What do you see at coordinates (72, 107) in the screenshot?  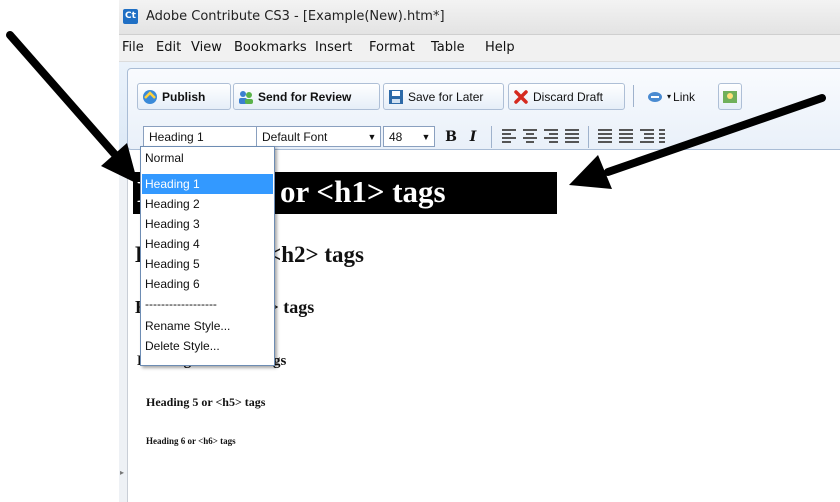 I see `left-annotation-arrow` at bounding box center [72, 107].